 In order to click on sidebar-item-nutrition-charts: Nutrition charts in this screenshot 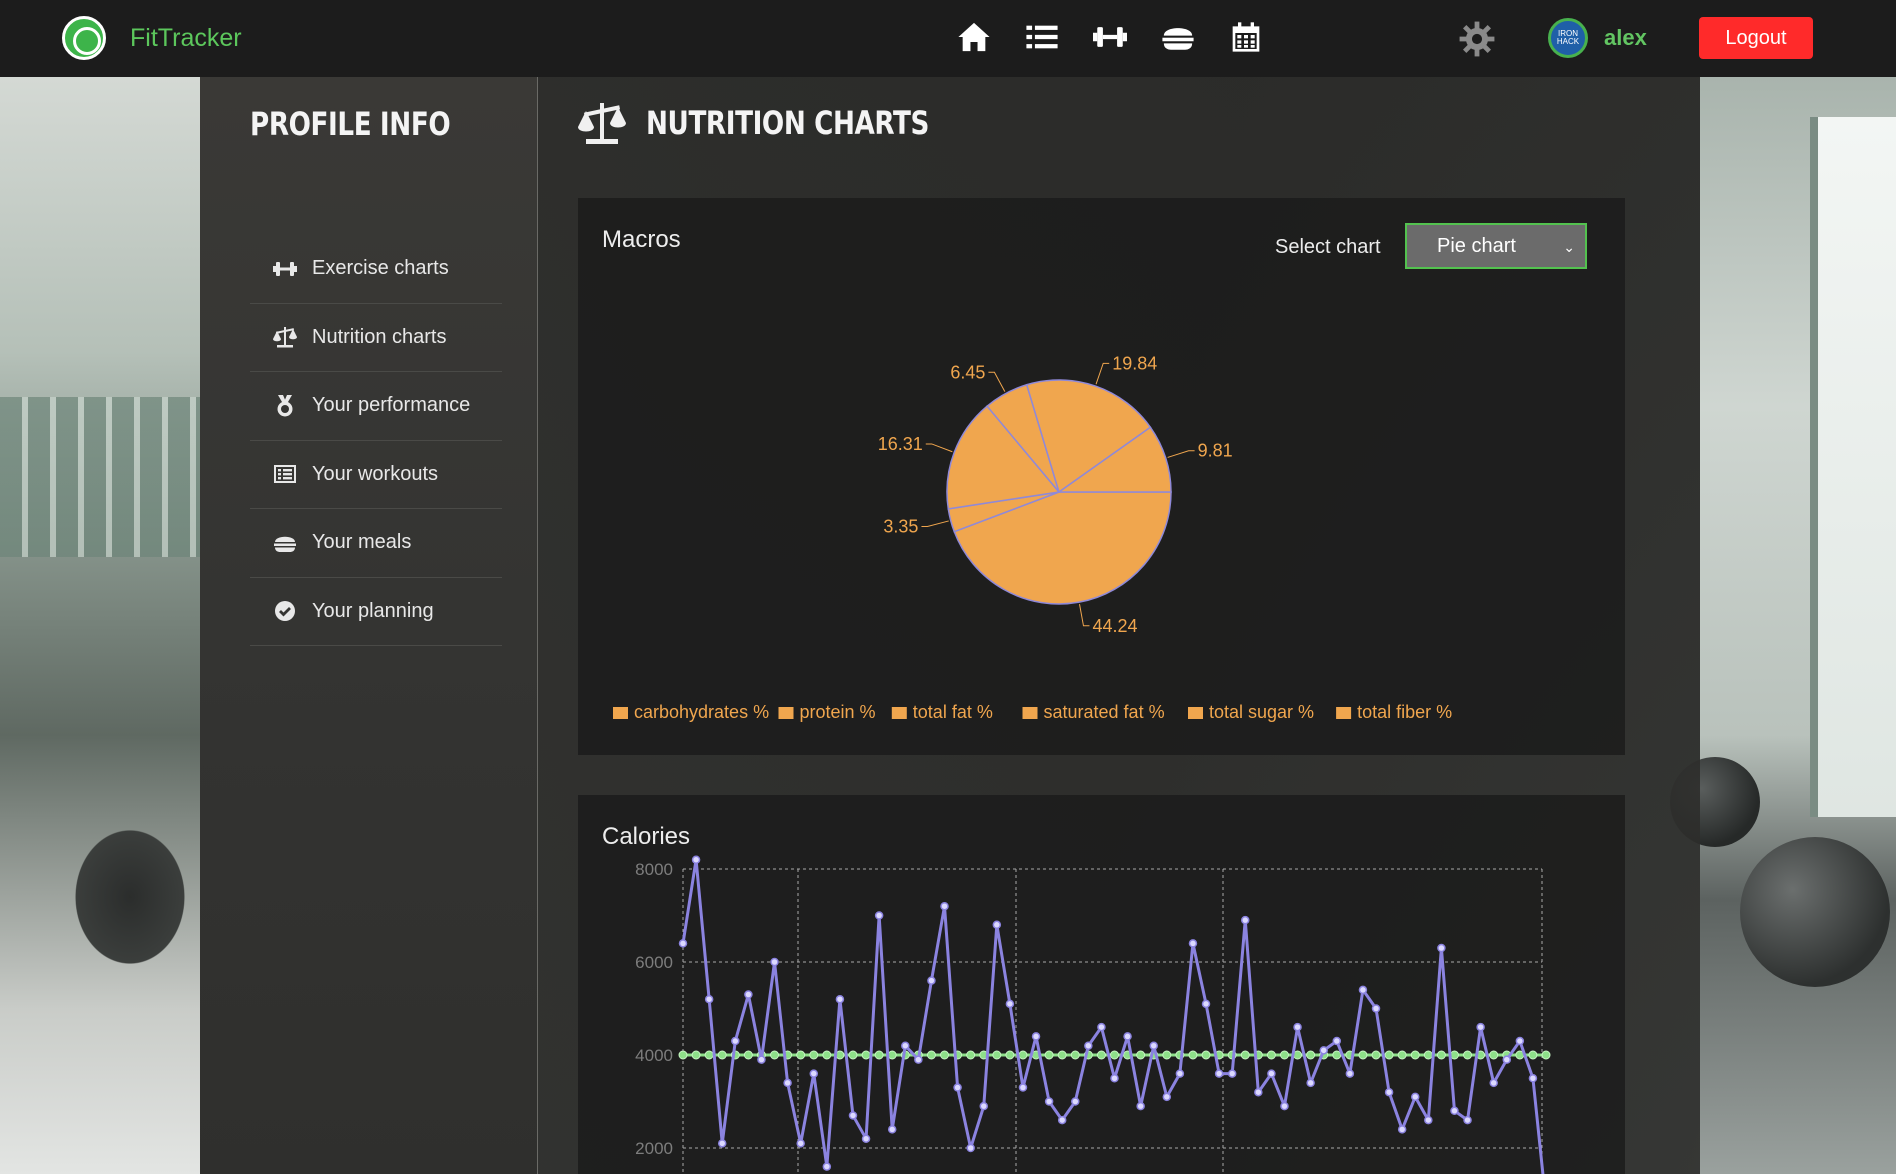, I will do `click(376, 338)`.